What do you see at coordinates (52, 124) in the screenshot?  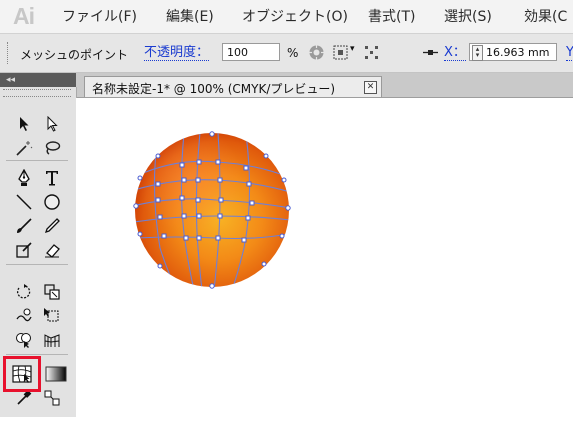 I see `direct-selection-tool-icon` at bounding box center [52, 124].